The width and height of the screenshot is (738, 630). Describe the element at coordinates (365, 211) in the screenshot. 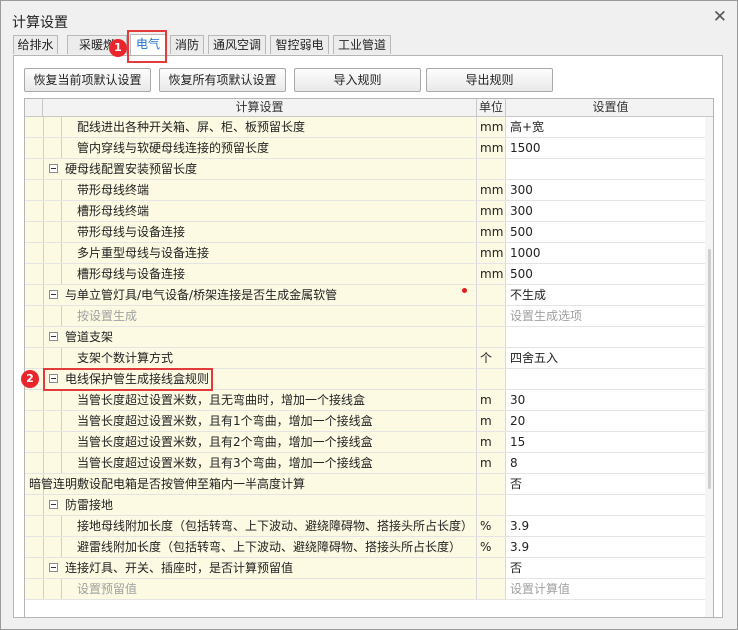

I see `table-row: 槽形母线终端 mm 300` at that location.